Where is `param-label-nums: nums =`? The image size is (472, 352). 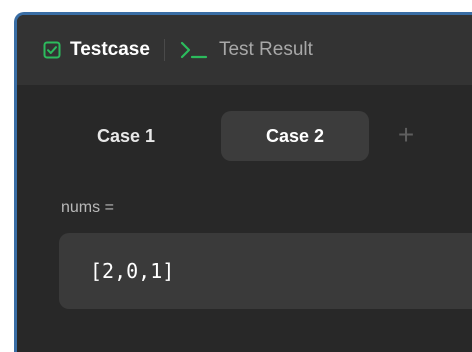
param-label-nums: nums = is located at coordinates (87, 207).